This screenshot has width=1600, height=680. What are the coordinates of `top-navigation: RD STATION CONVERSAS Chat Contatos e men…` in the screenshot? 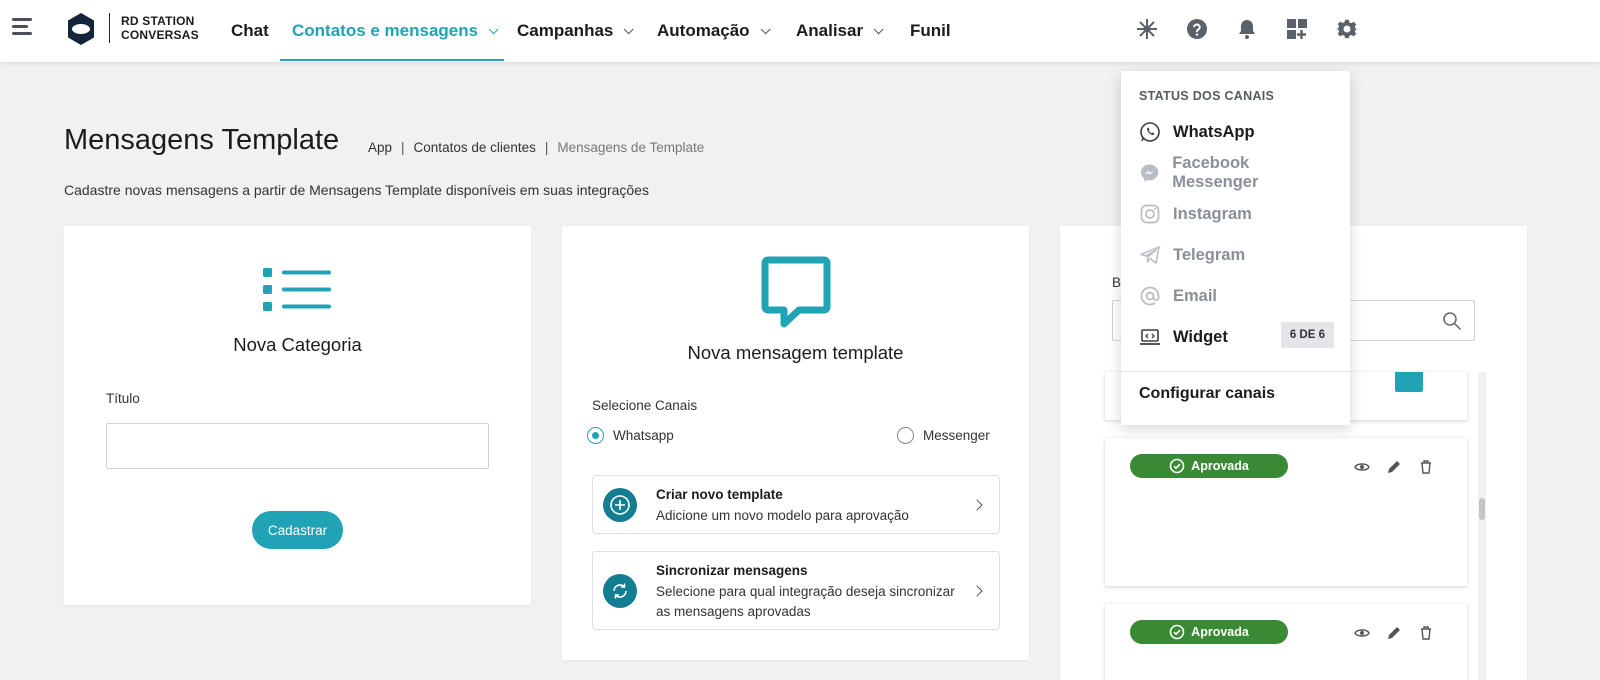 It's located at (800, 31).